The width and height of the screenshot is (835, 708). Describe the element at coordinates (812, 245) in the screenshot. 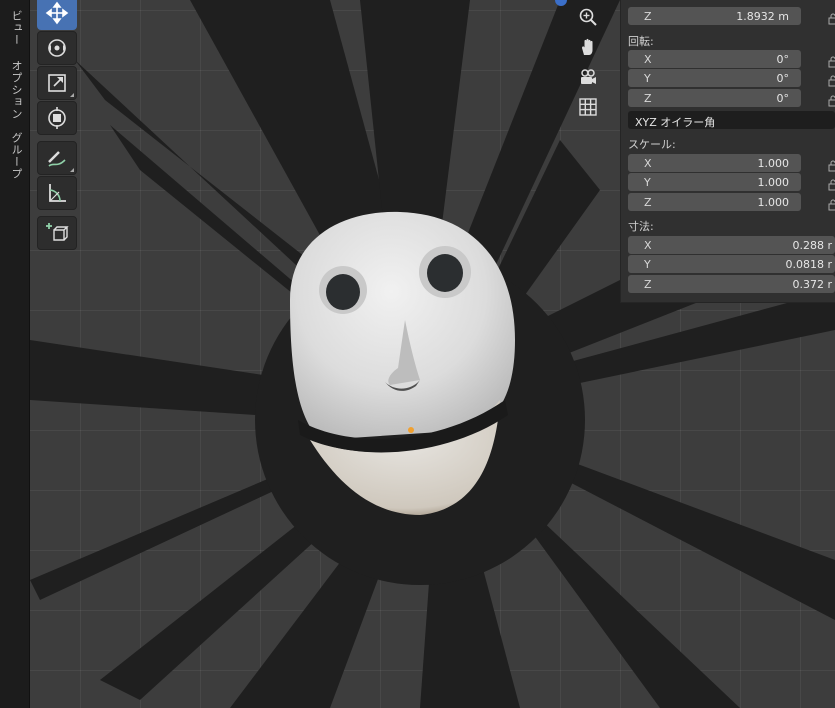

I see `field-value: 0.288 r` at that location.